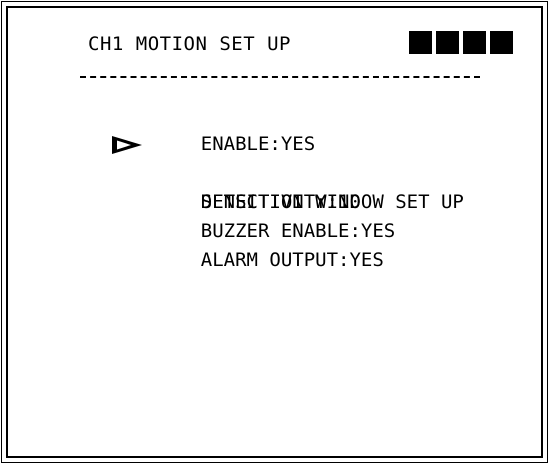 The image size is (551, 465). I want to click on triangle-right-icon, so click(127, 145).